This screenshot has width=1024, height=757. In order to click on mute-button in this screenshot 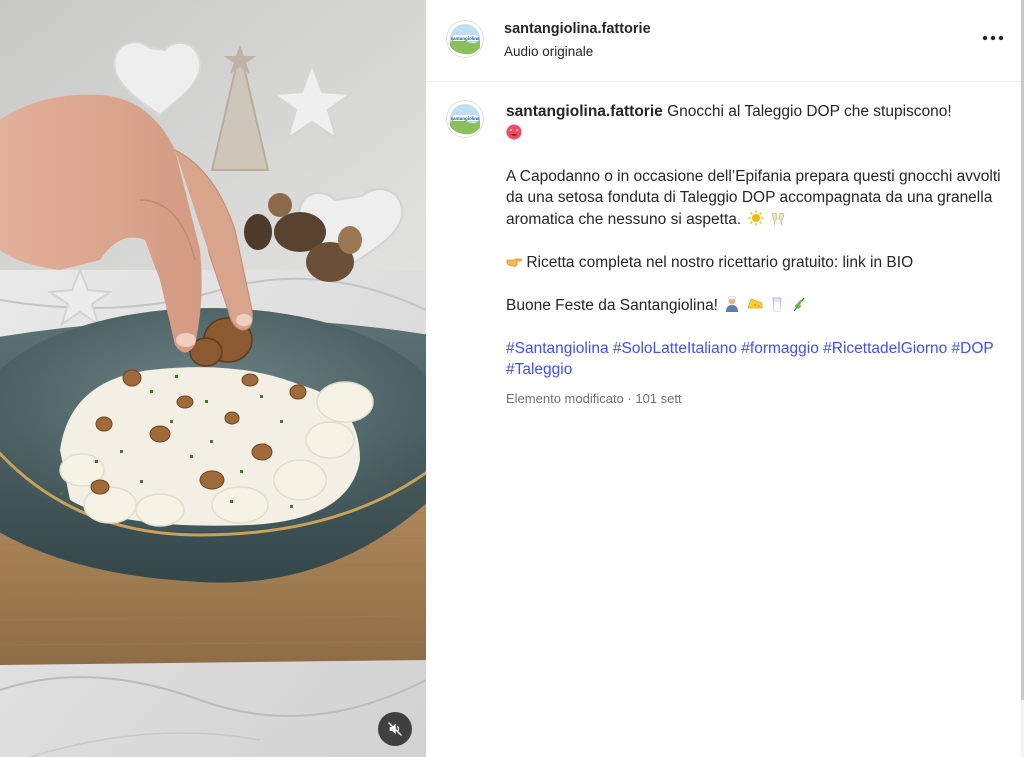, I will do `click(395, 729)`.